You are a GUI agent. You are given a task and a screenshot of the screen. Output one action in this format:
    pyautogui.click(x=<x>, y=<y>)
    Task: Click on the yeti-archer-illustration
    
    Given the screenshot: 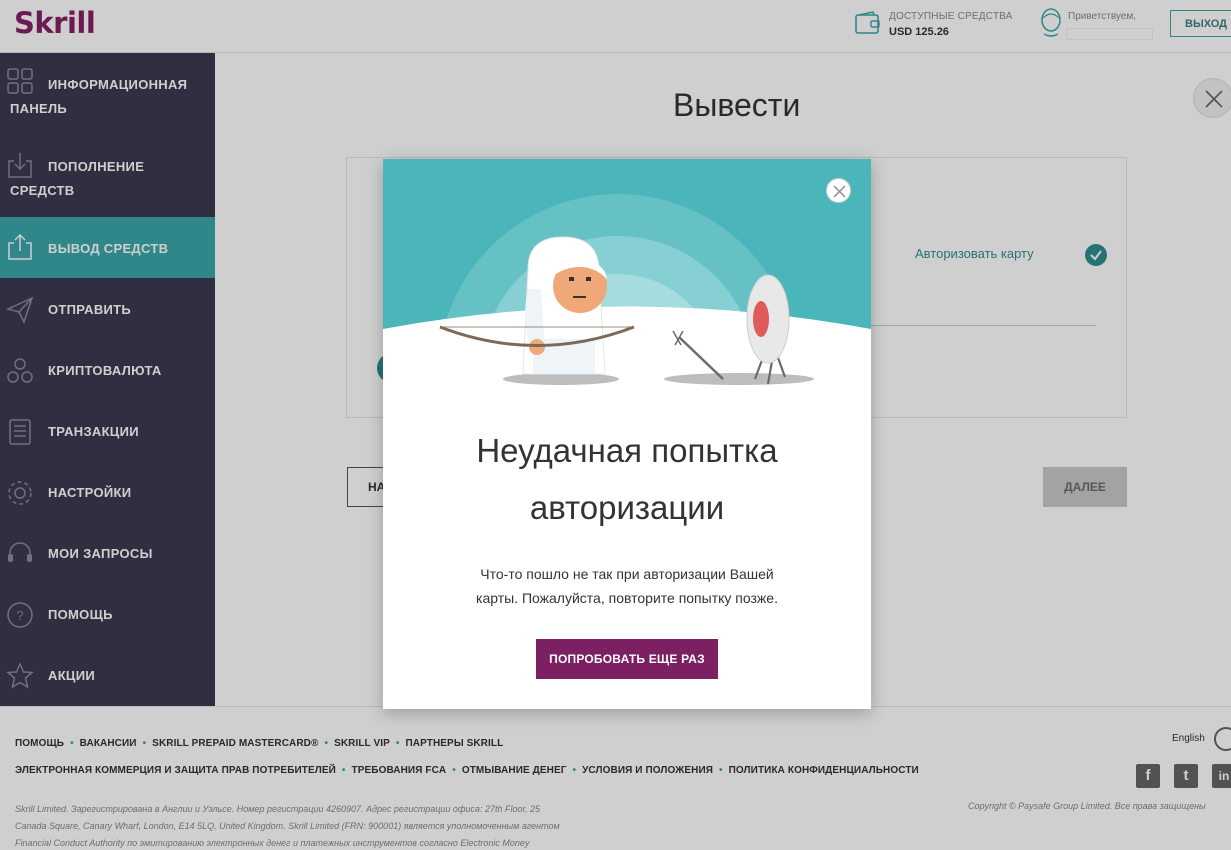 What is the action you would take?
    pyautogui.click(x=627, y=276)
    